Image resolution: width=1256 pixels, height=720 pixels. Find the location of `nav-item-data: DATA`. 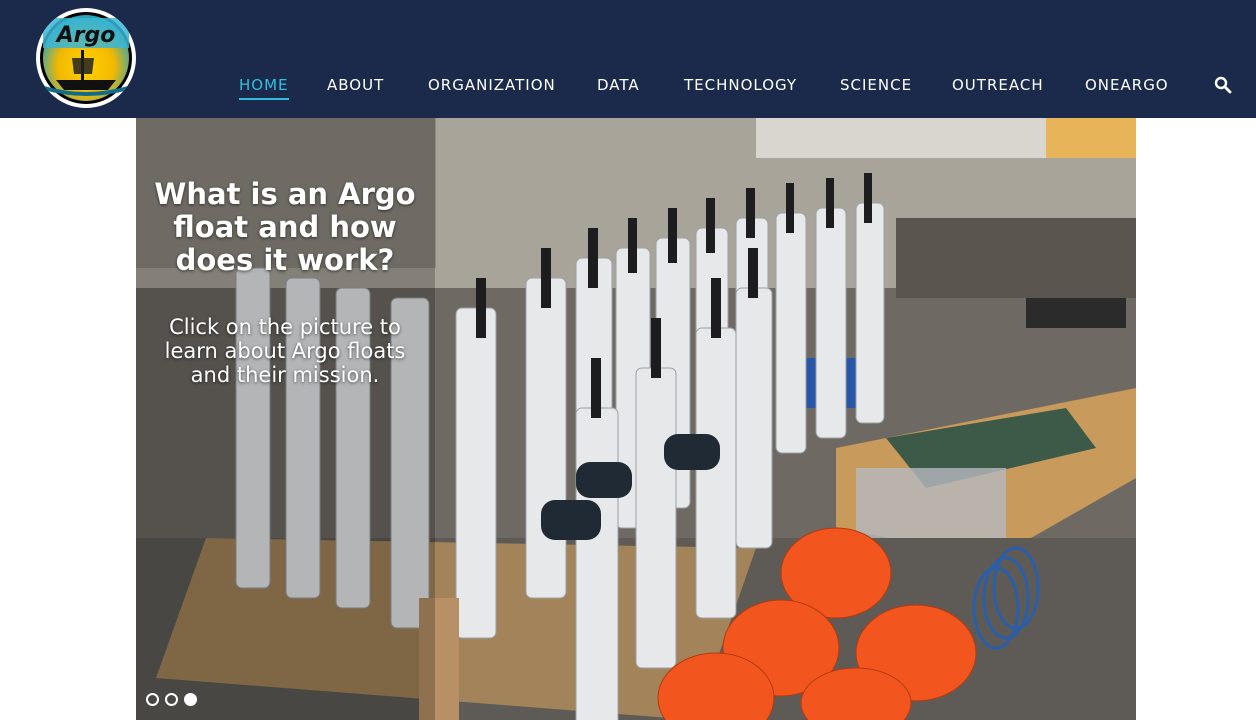

nav-item-data: DATA is located at coordinates (618, 88).